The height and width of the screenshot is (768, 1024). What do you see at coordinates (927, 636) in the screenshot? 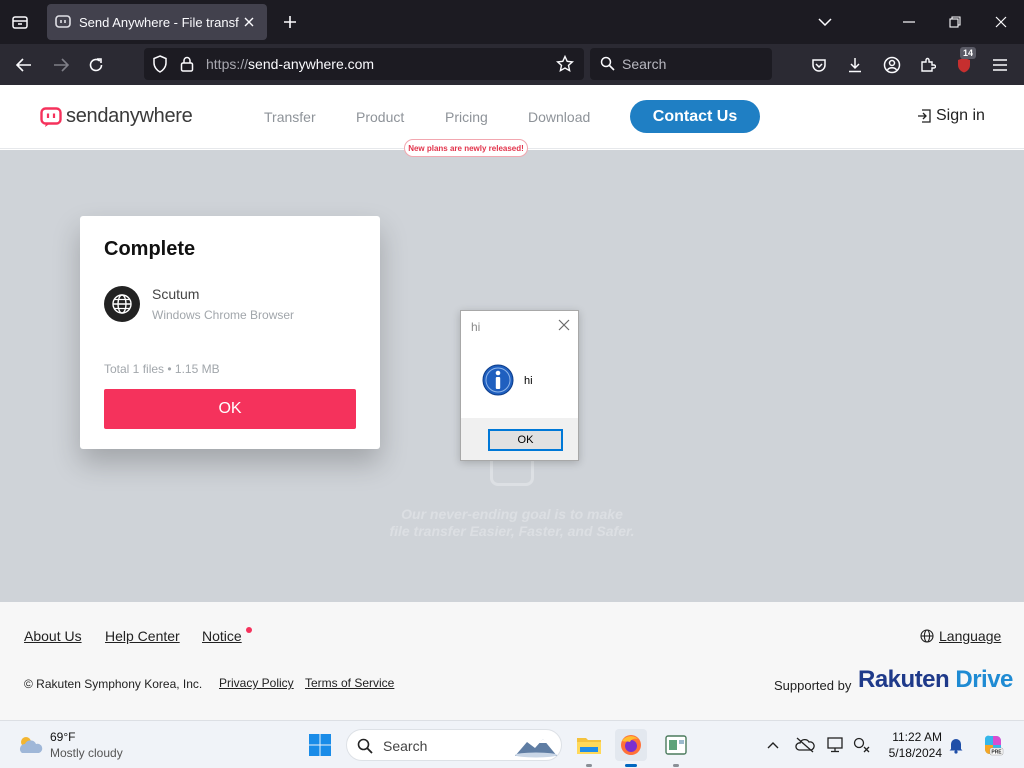
I see `globe-small-icon` at bounding box center [927, 636].